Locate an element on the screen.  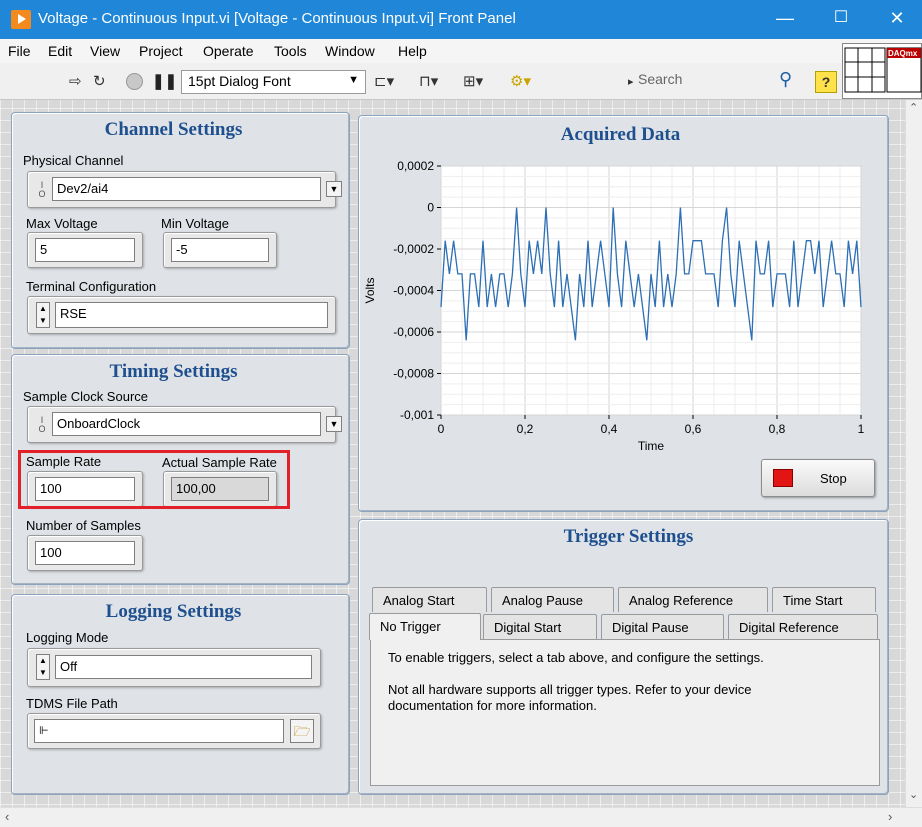
number-of-samples-input: 100 is located at coordinates (85, 553).